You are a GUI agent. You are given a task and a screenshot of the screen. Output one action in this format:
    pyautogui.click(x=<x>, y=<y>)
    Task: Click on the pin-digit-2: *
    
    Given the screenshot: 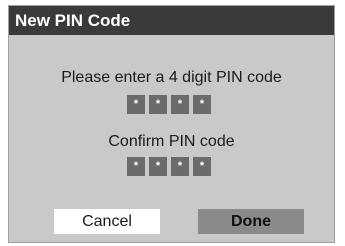 What is the action you would take?
    pyautogui.click(x=158, y=104)
    